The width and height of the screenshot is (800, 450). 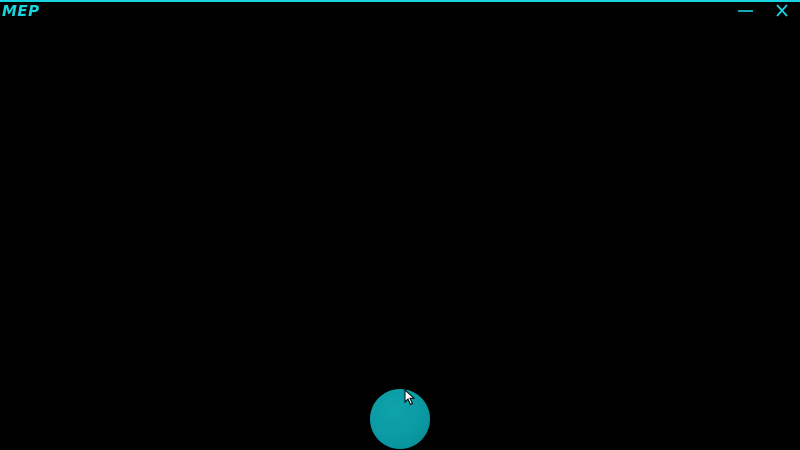 I want to click on close-button, so click(x=782, y=11).